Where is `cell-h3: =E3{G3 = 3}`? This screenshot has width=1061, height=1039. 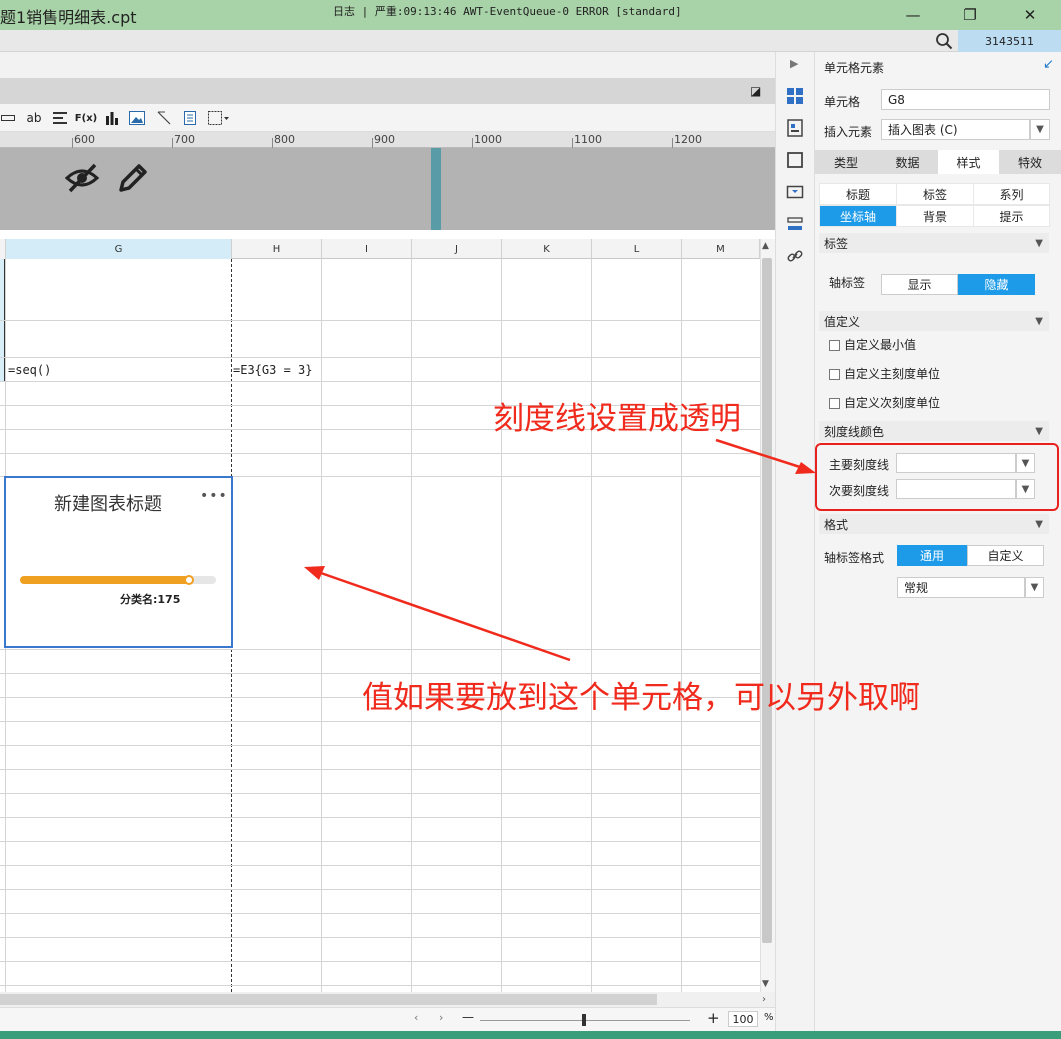 cell-h3: =E3{G3 = 3} is located at coordinates (272, 370).